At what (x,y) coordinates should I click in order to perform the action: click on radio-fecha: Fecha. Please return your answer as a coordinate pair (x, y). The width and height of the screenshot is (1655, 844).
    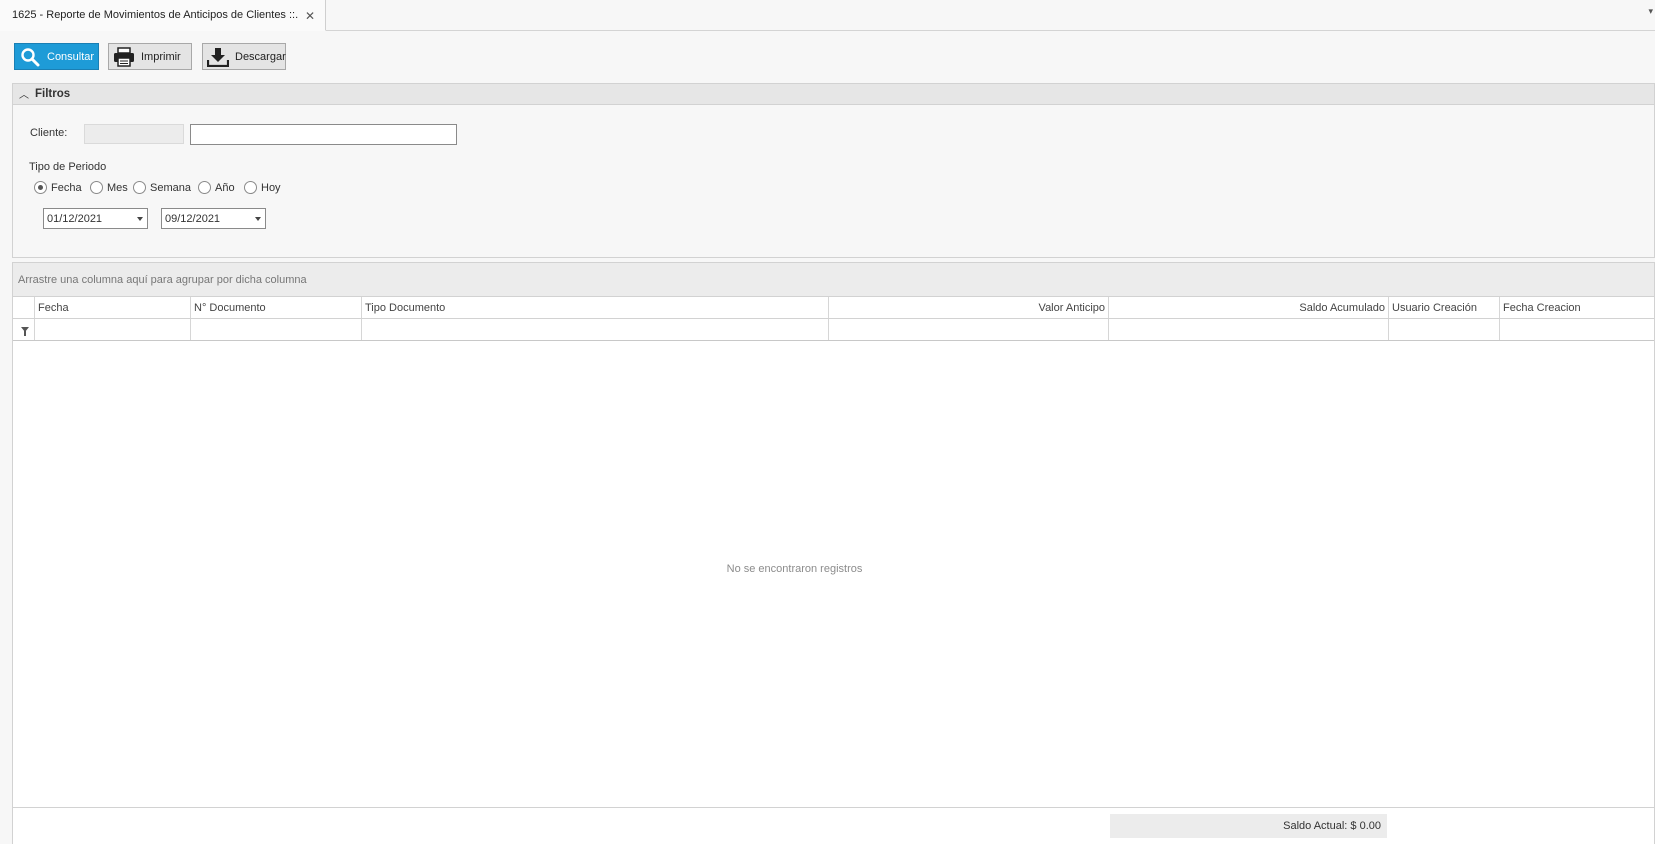
    Looking at the image, I should click on (58, 187).